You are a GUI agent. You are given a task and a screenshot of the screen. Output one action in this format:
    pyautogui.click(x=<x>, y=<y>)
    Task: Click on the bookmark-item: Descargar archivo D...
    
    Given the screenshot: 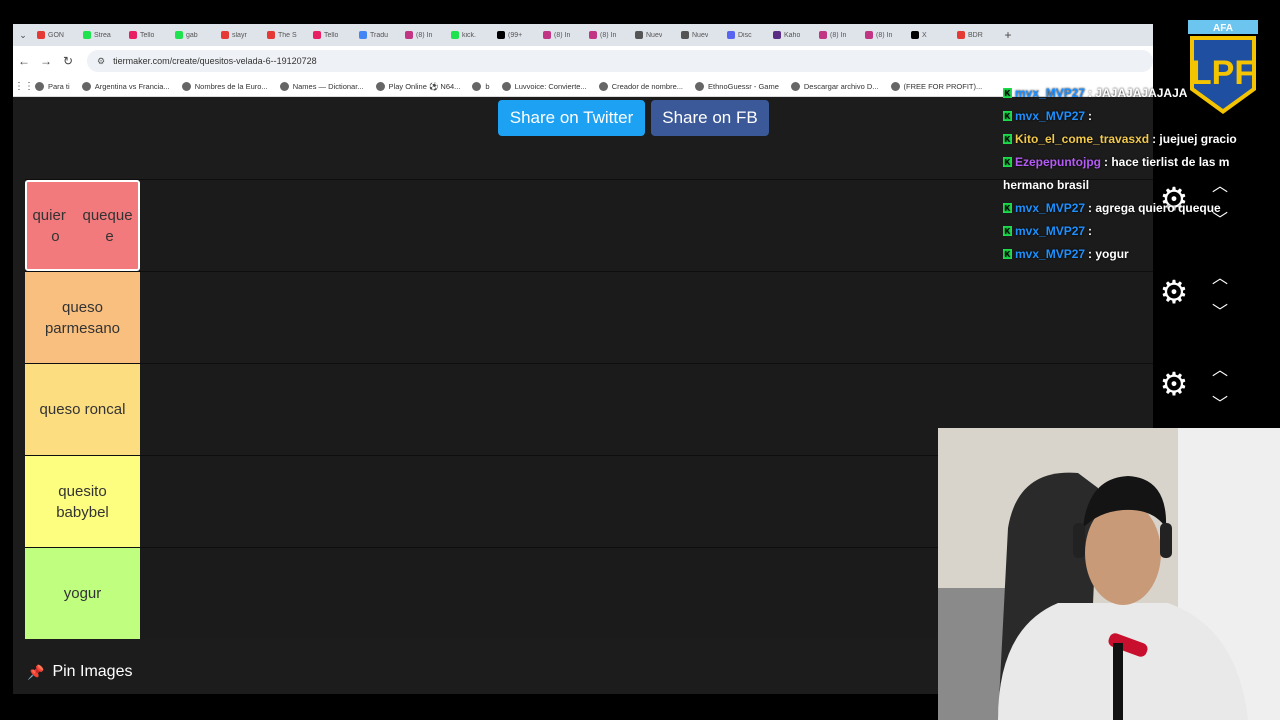 What is the action you would take?
    pyautogui.click(x=834, y=86)
    